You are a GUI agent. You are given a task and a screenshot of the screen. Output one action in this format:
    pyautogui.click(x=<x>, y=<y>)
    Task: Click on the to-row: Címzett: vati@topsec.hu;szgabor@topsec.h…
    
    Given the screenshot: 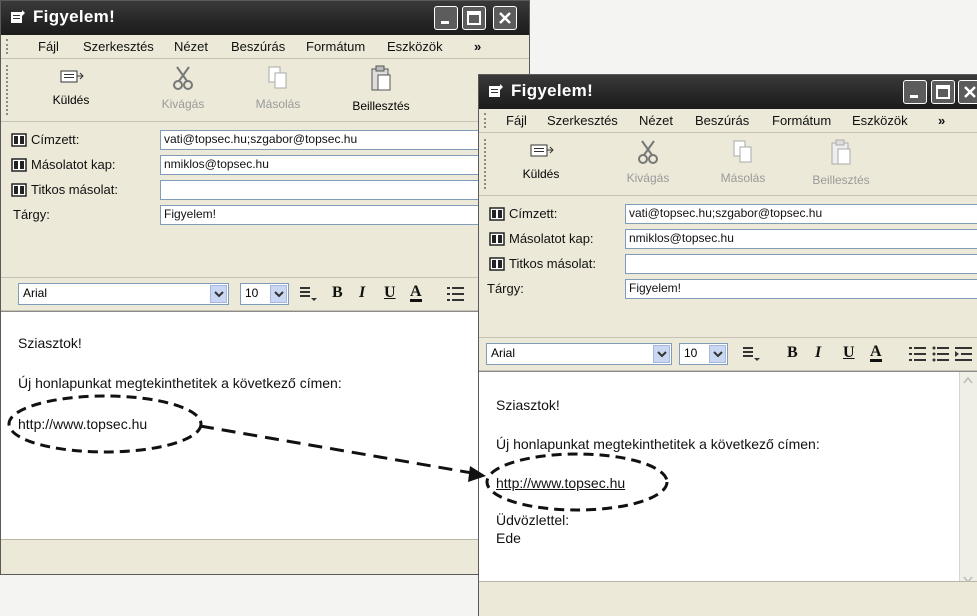 What is the action you would take?
    pyautogui.click(x=728, y=215)
    